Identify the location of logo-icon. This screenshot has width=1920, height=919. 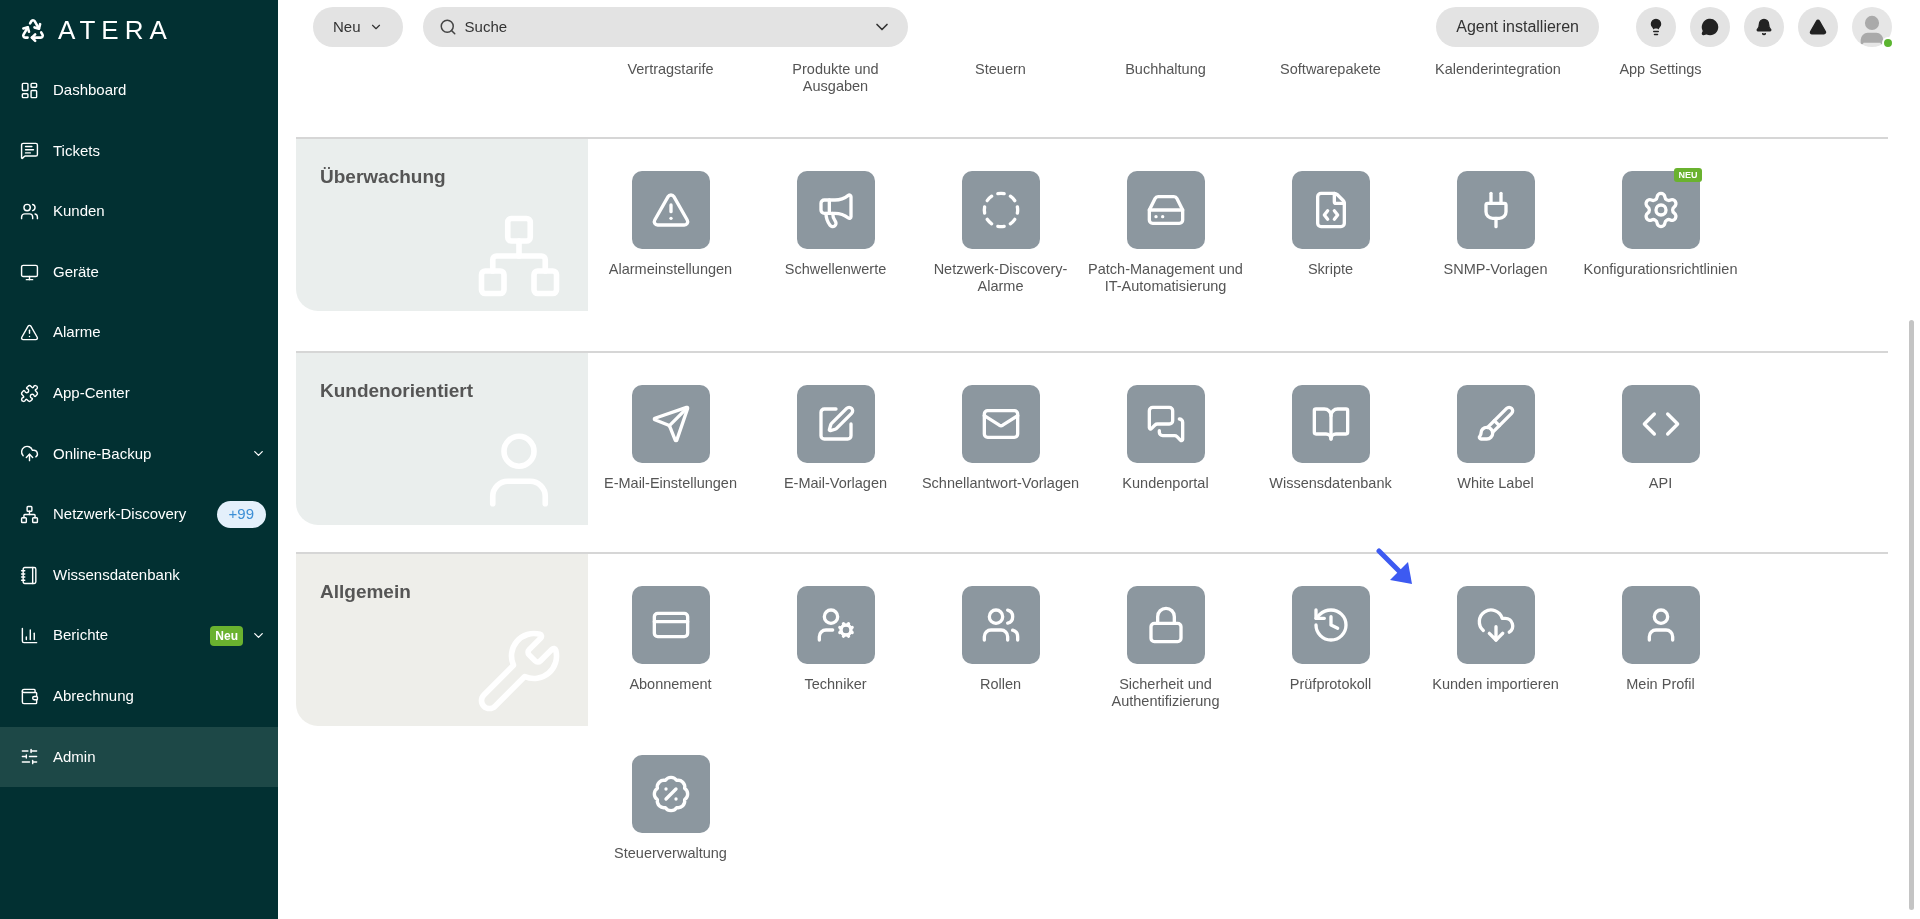
(33, 30).